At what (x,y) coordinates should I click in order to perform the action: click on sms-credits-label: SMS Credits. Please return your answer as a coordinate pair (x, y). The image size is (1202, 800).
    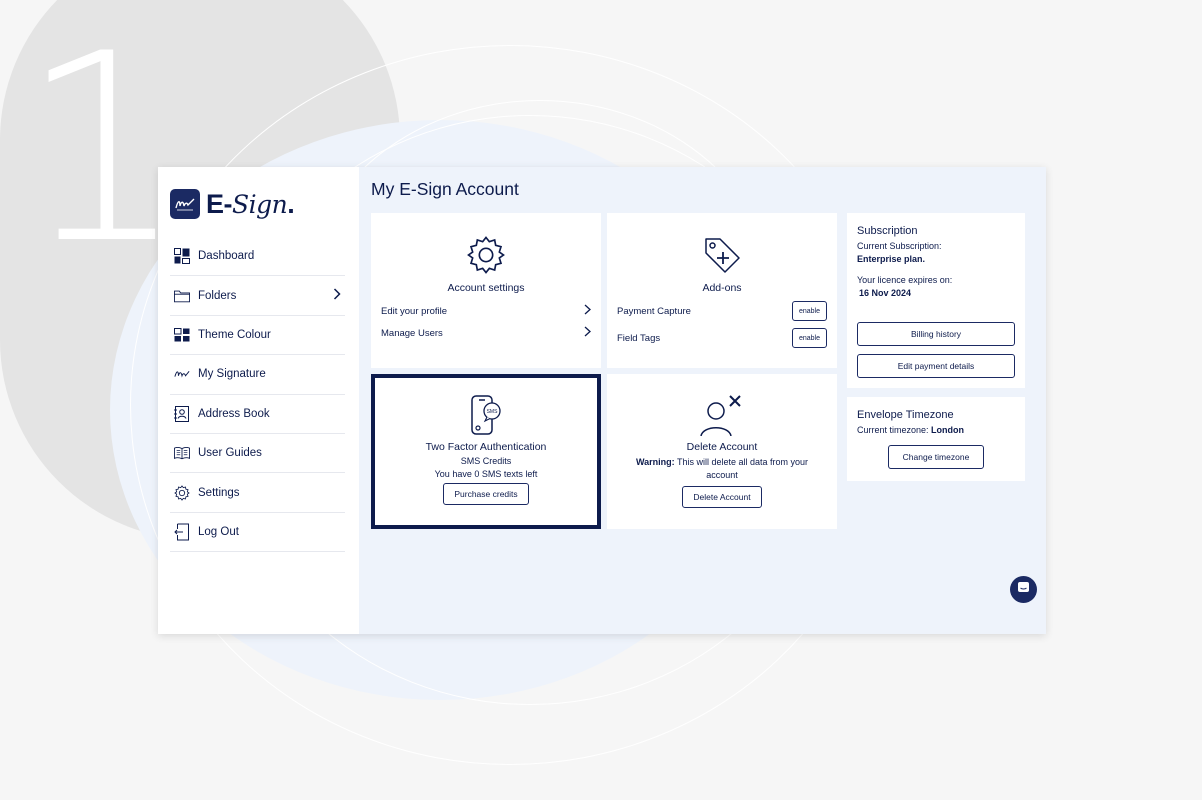
    Looking at the image, I should click on (486, 461).